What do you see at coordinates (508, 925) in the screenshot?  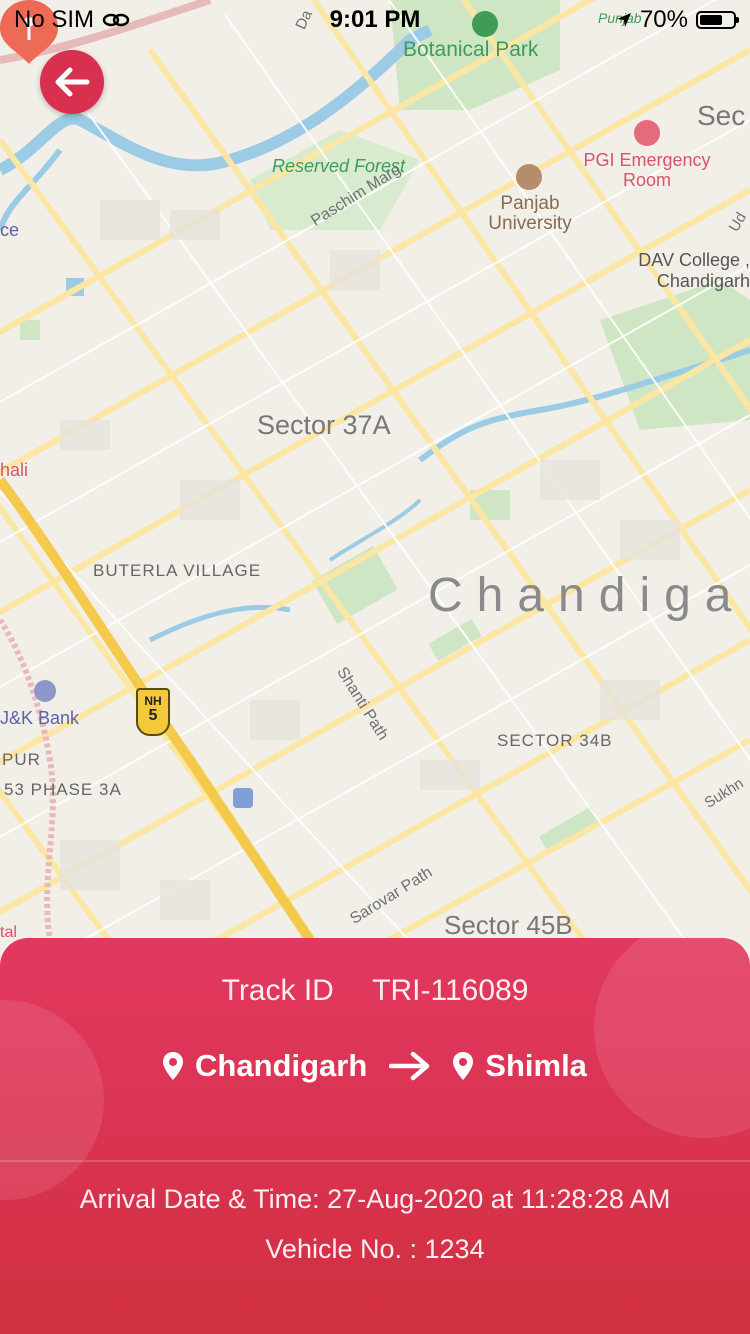 I see `map-label-sector-45b: Sector 45B` at bounding box center [508, 925].